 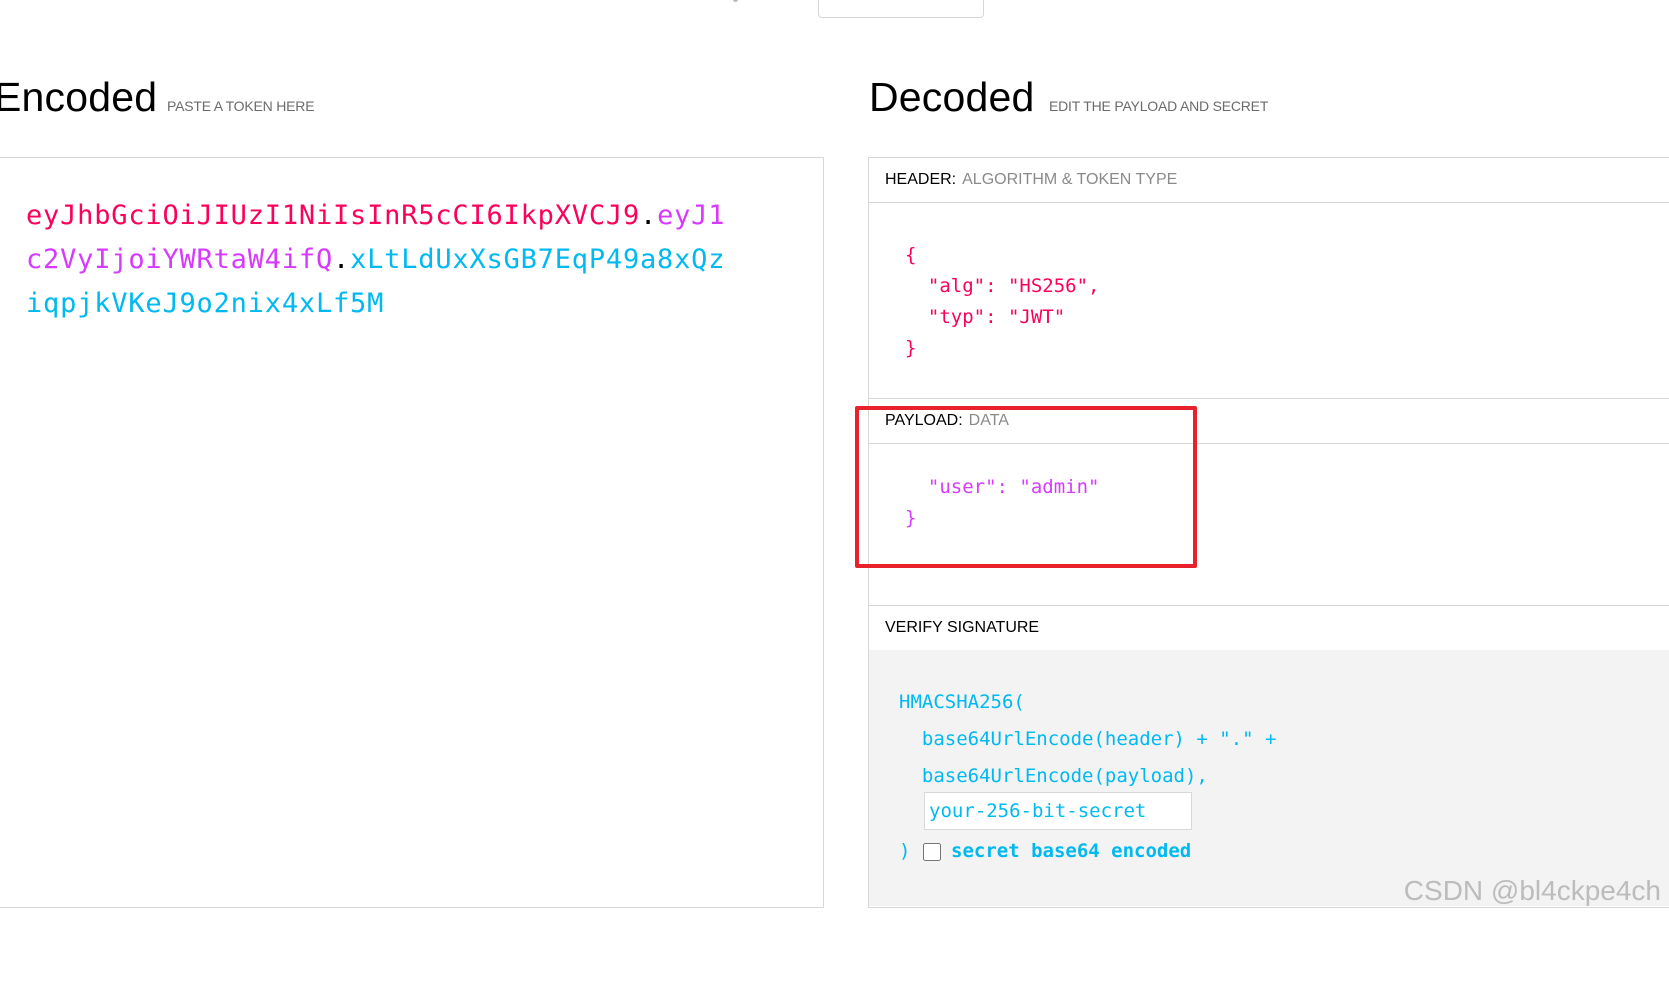 I want to click on header-json-editor: { "alg": "HS256", "typ": "JWT" }, so click(x=1002, y=302).